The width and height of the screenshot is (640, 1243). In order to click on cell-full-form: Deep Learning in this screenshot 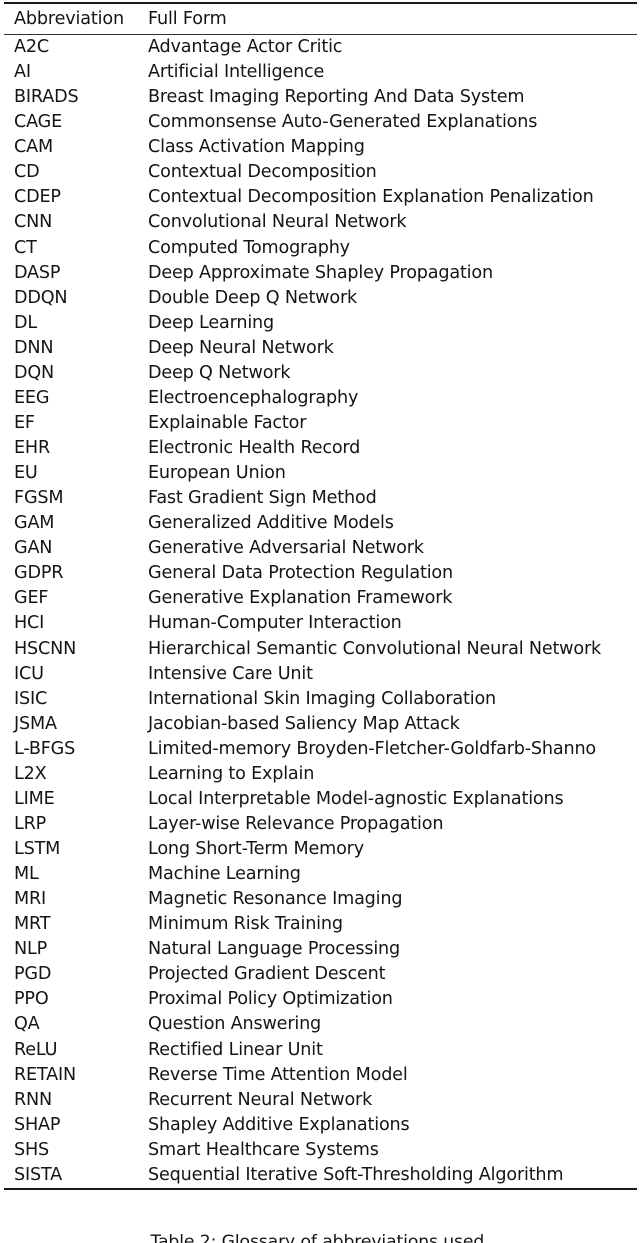, I will do `click(211, 322)`.